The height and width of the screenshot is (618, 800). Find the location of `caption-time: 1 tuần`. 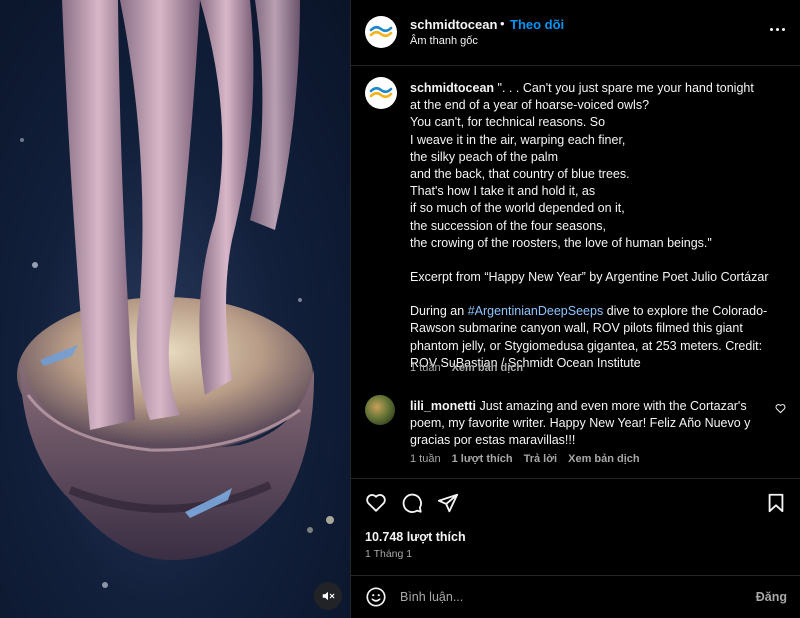

caption-time: 1 tuần is located at coordinates (425, 368).